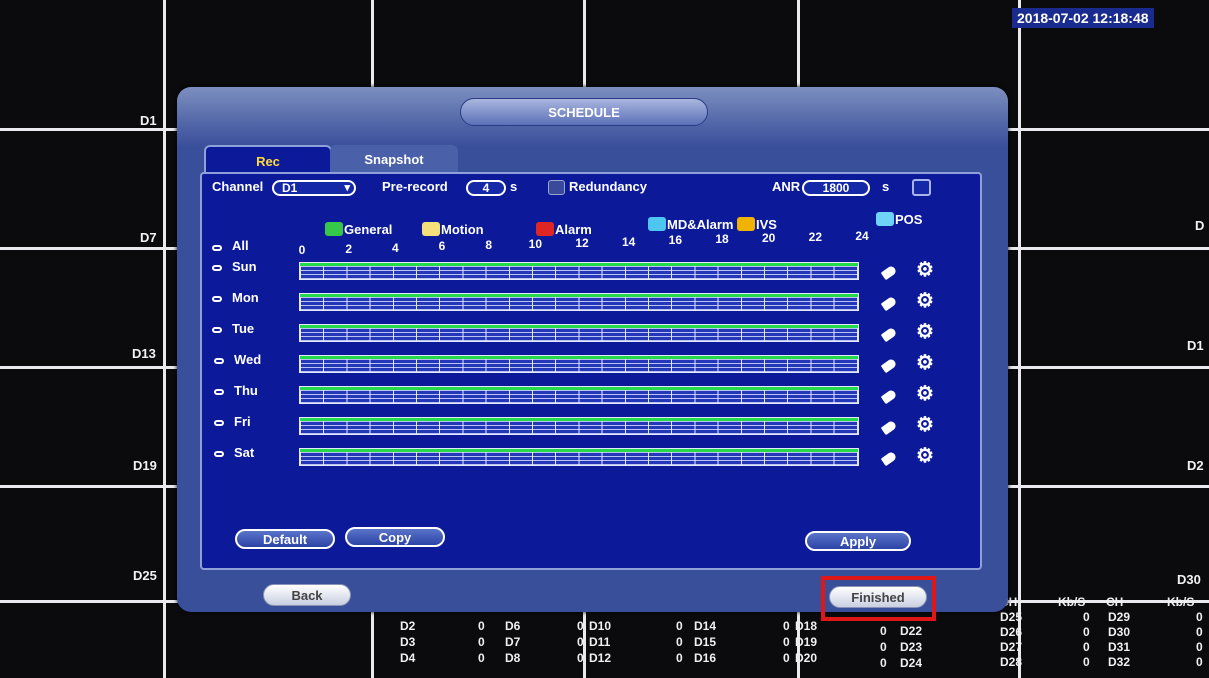 The height and width of the screenshot is (678, 1209). What do you see at coordinates (600, 658) in the screenshot?
I see `stat-ch: D12` at bounding box center [600, 658].